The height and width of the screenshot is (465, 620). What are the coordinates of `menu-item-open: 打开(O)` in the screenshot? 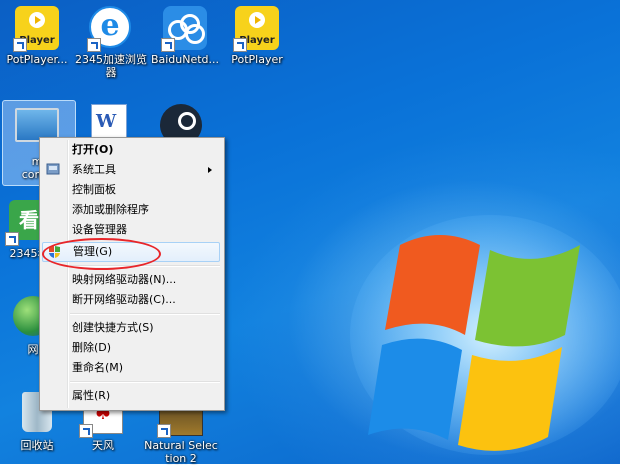 It's located at (131, 150).